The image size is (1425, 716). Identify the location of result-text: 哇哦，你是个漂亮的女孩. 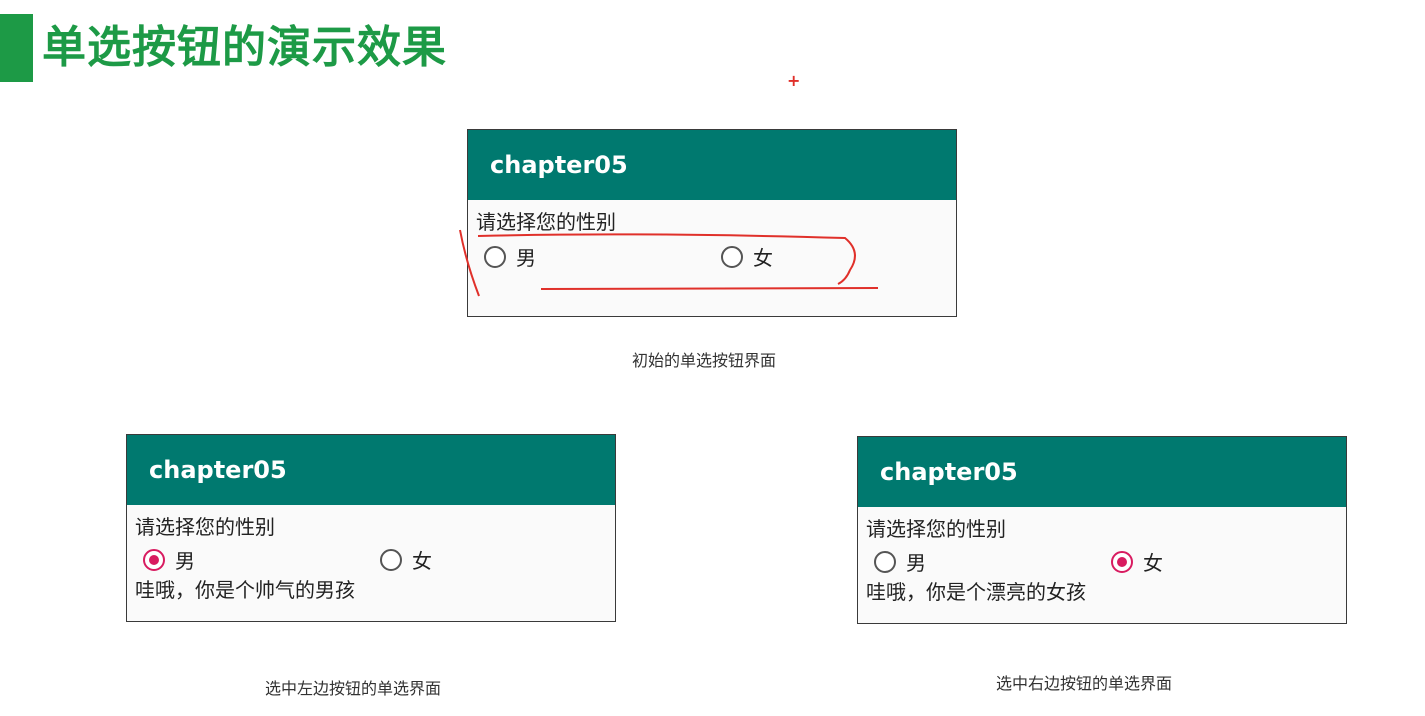
(976, 592).